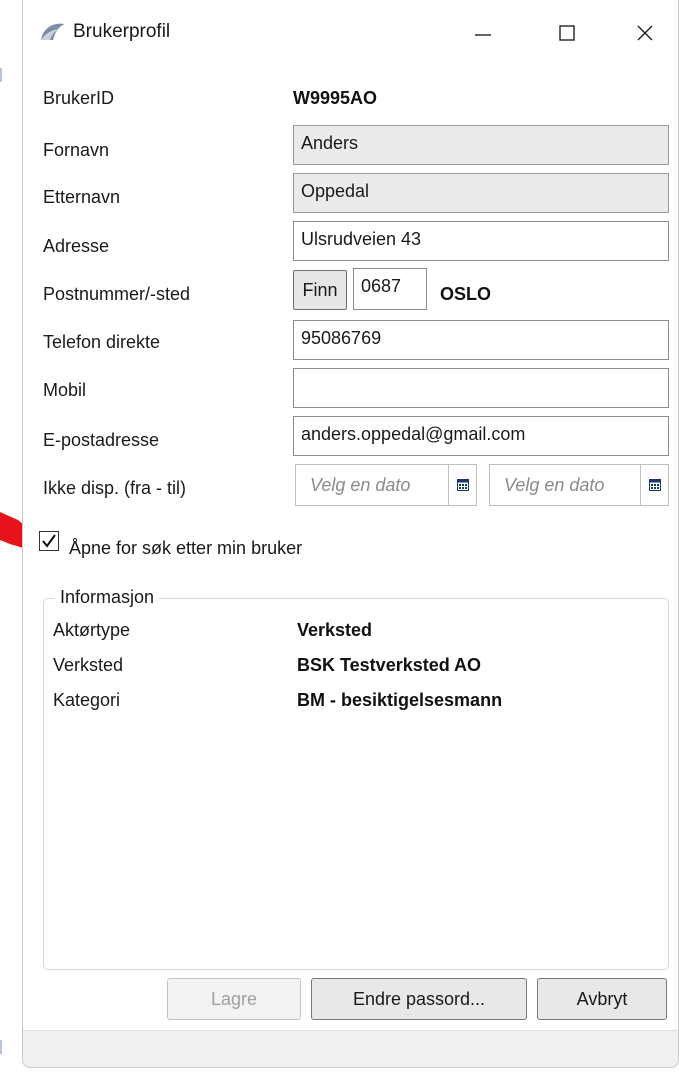  Describe the element at coordinates (320, 290) in the screenshot. I see `finn-button: Finn` at that location.